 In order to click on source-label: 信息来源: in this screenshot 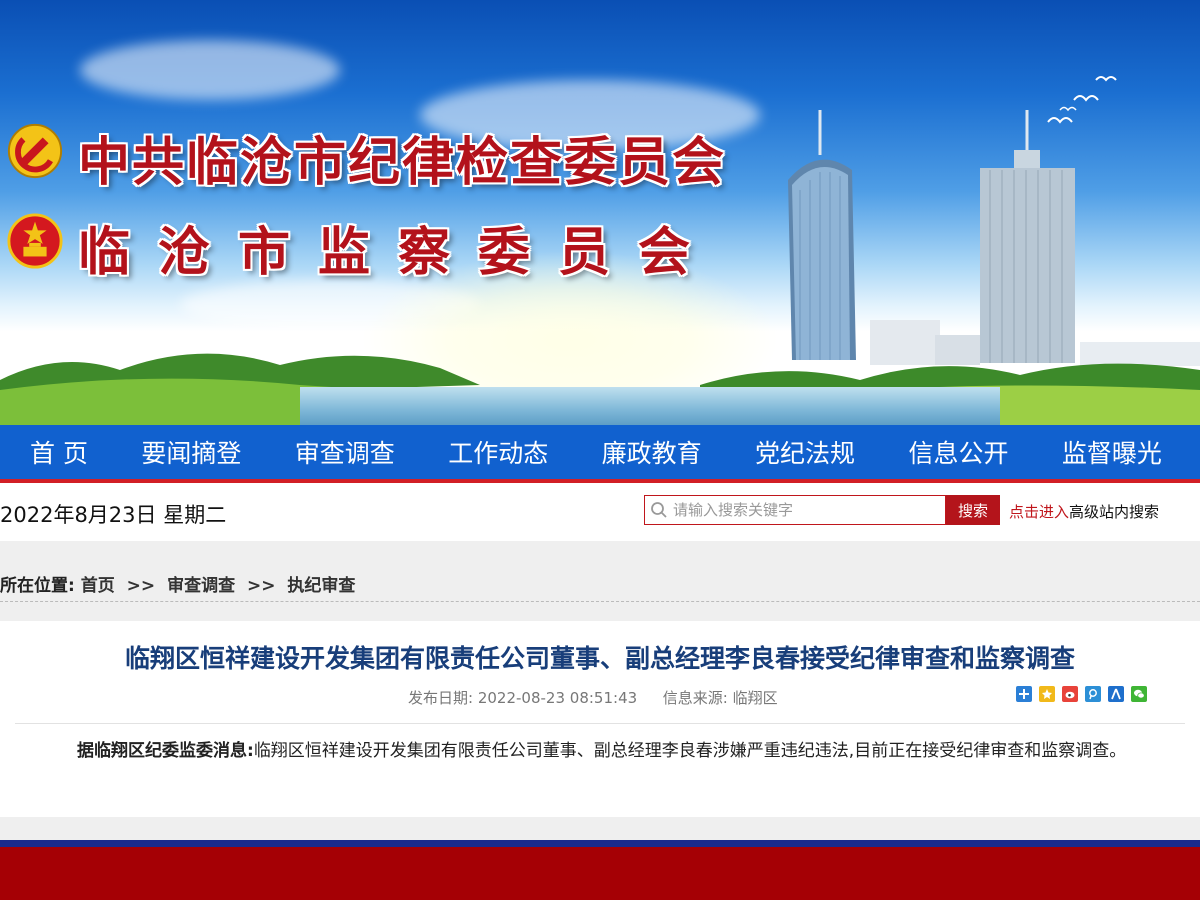, I will do `click(695, 698)`.